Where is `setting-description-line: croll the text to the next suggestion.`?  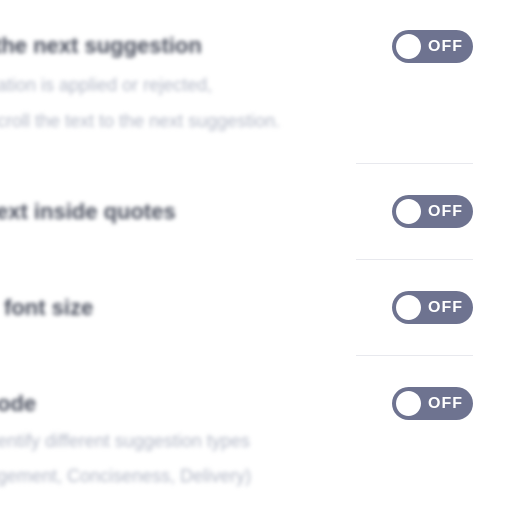
setting-description-line: croll the text to the next suggestion. is located at coordinates (140, 121).